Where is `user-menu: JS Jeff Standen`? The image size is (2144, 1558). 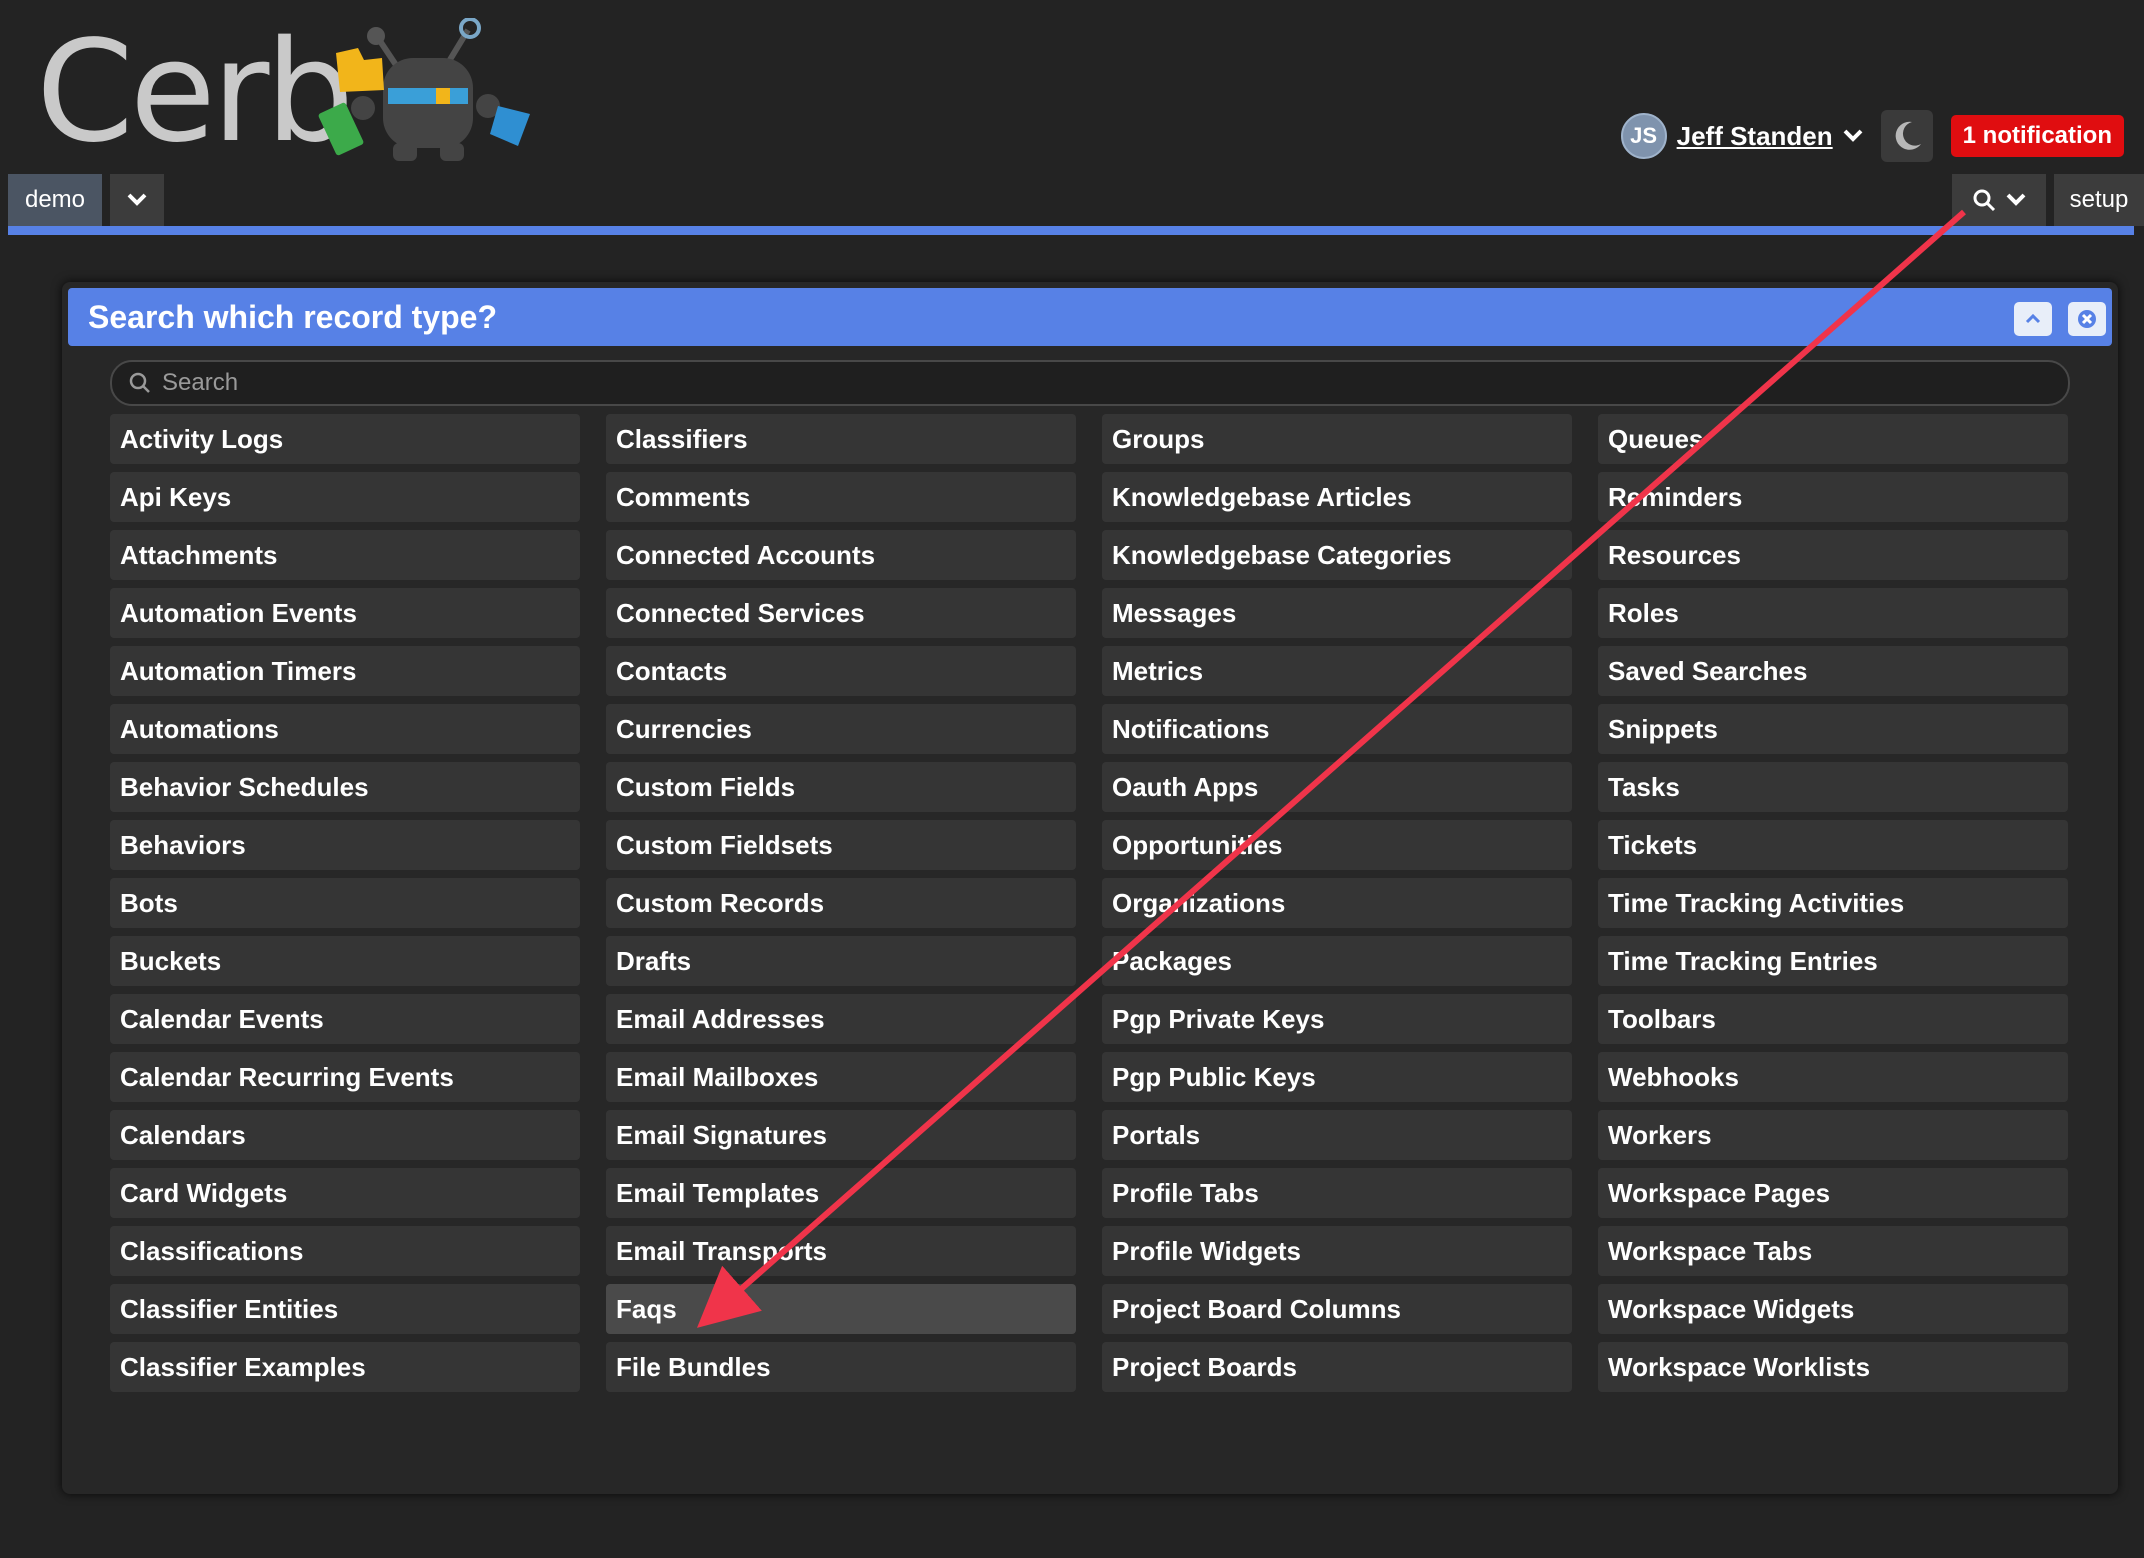 user-menu: JS Jeff Standen is located at coordinates (1741, 136).